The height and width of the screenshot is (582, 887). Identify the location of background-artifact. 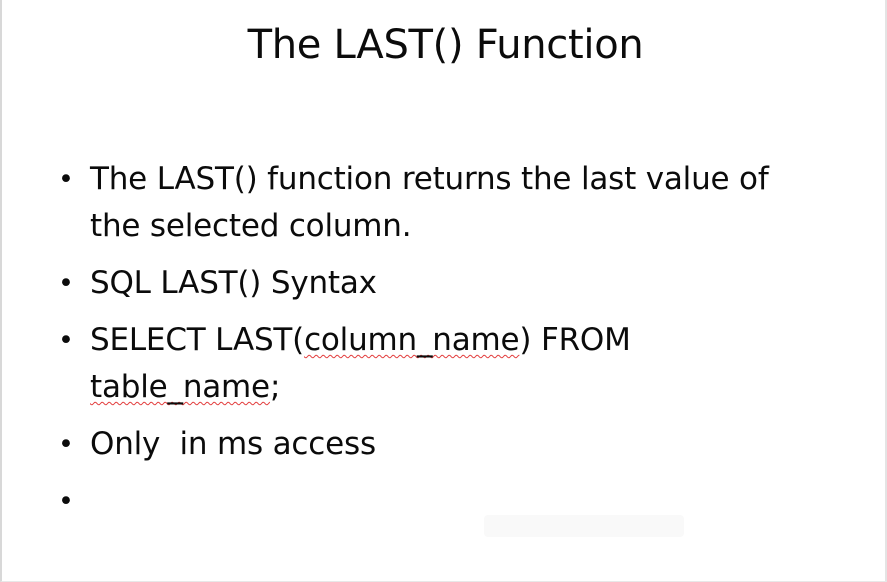
(584, 526).